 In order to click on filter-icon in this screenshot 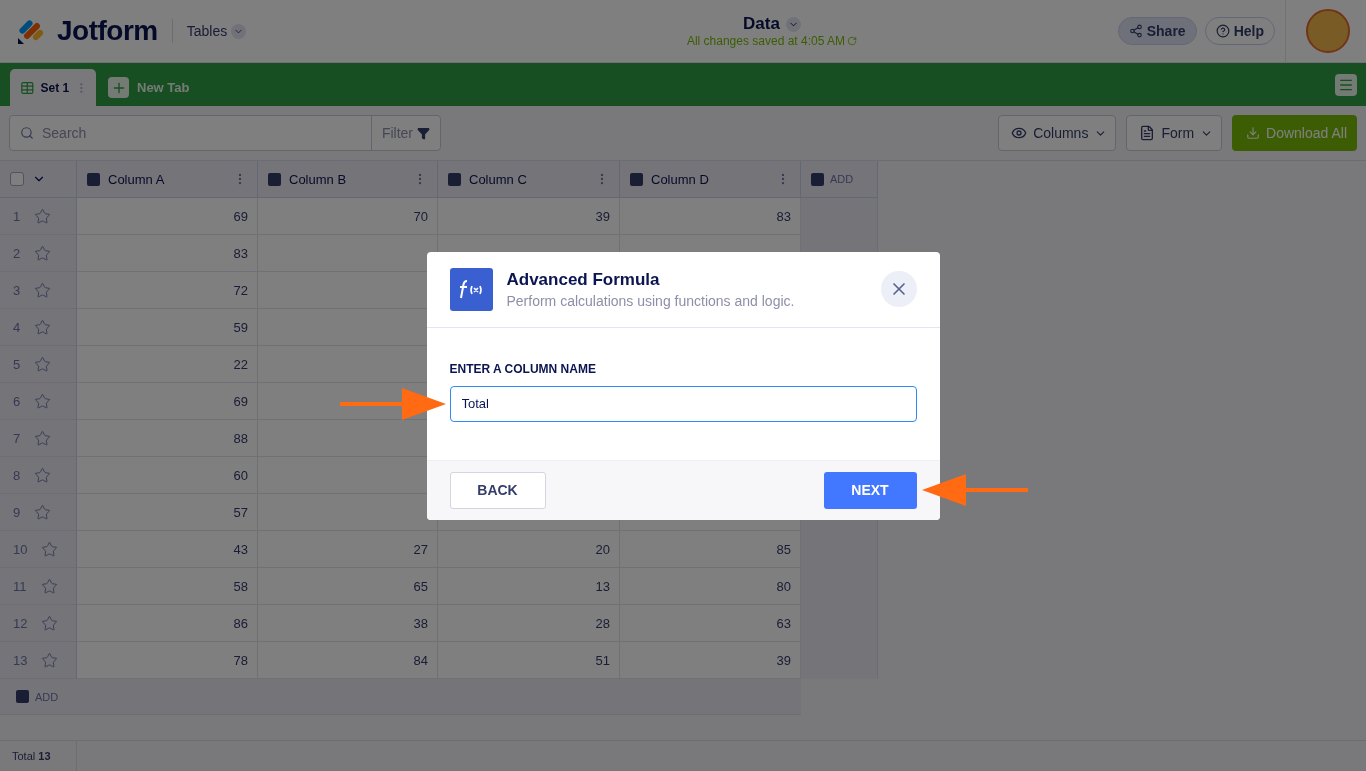, I will do `click(423, 133)`.